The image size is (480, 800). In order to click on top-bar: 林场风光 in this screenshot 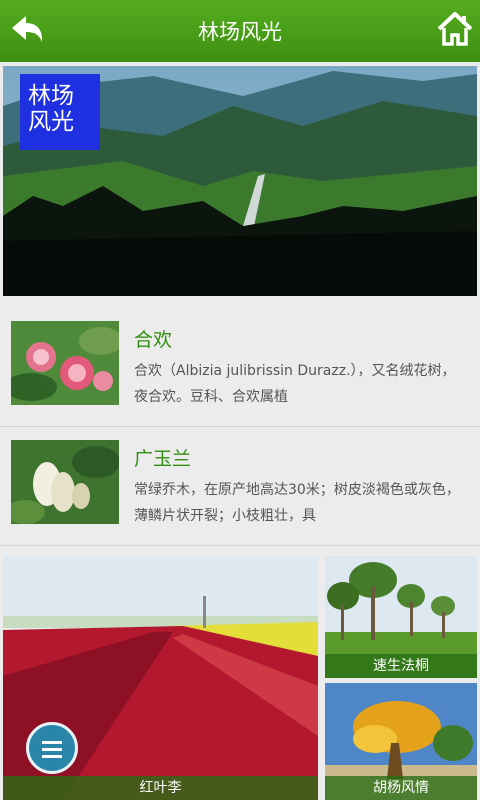, I will do `click(240, 31)`.